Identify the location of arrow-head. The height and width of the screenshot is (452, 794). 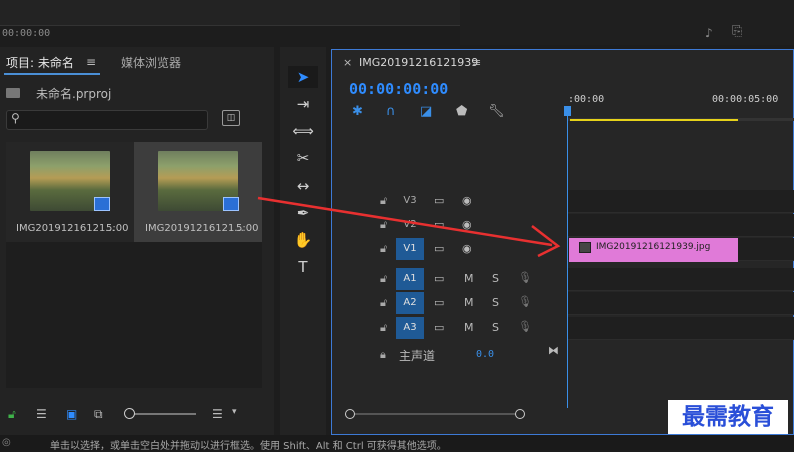
(546, 241).